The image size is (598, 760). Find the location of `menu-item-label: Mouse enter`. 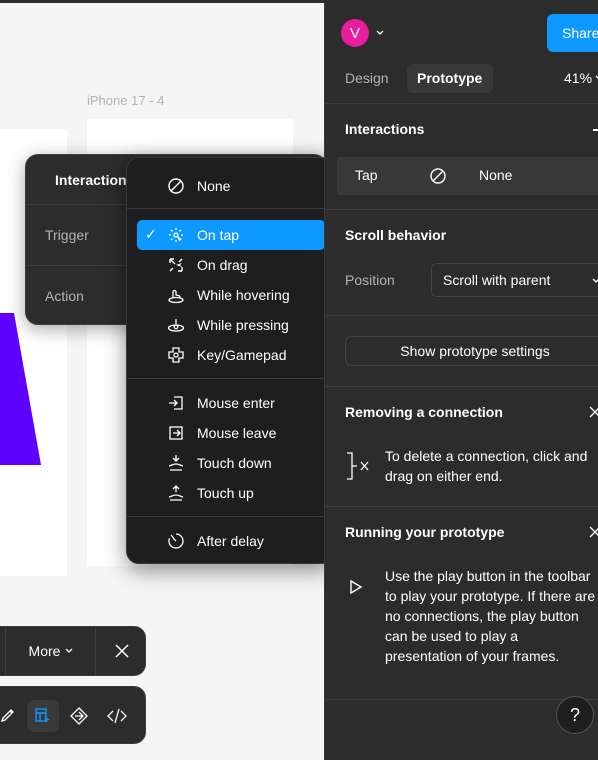

menu-item-label: Mouse enter is located at coordinates (236, 403).